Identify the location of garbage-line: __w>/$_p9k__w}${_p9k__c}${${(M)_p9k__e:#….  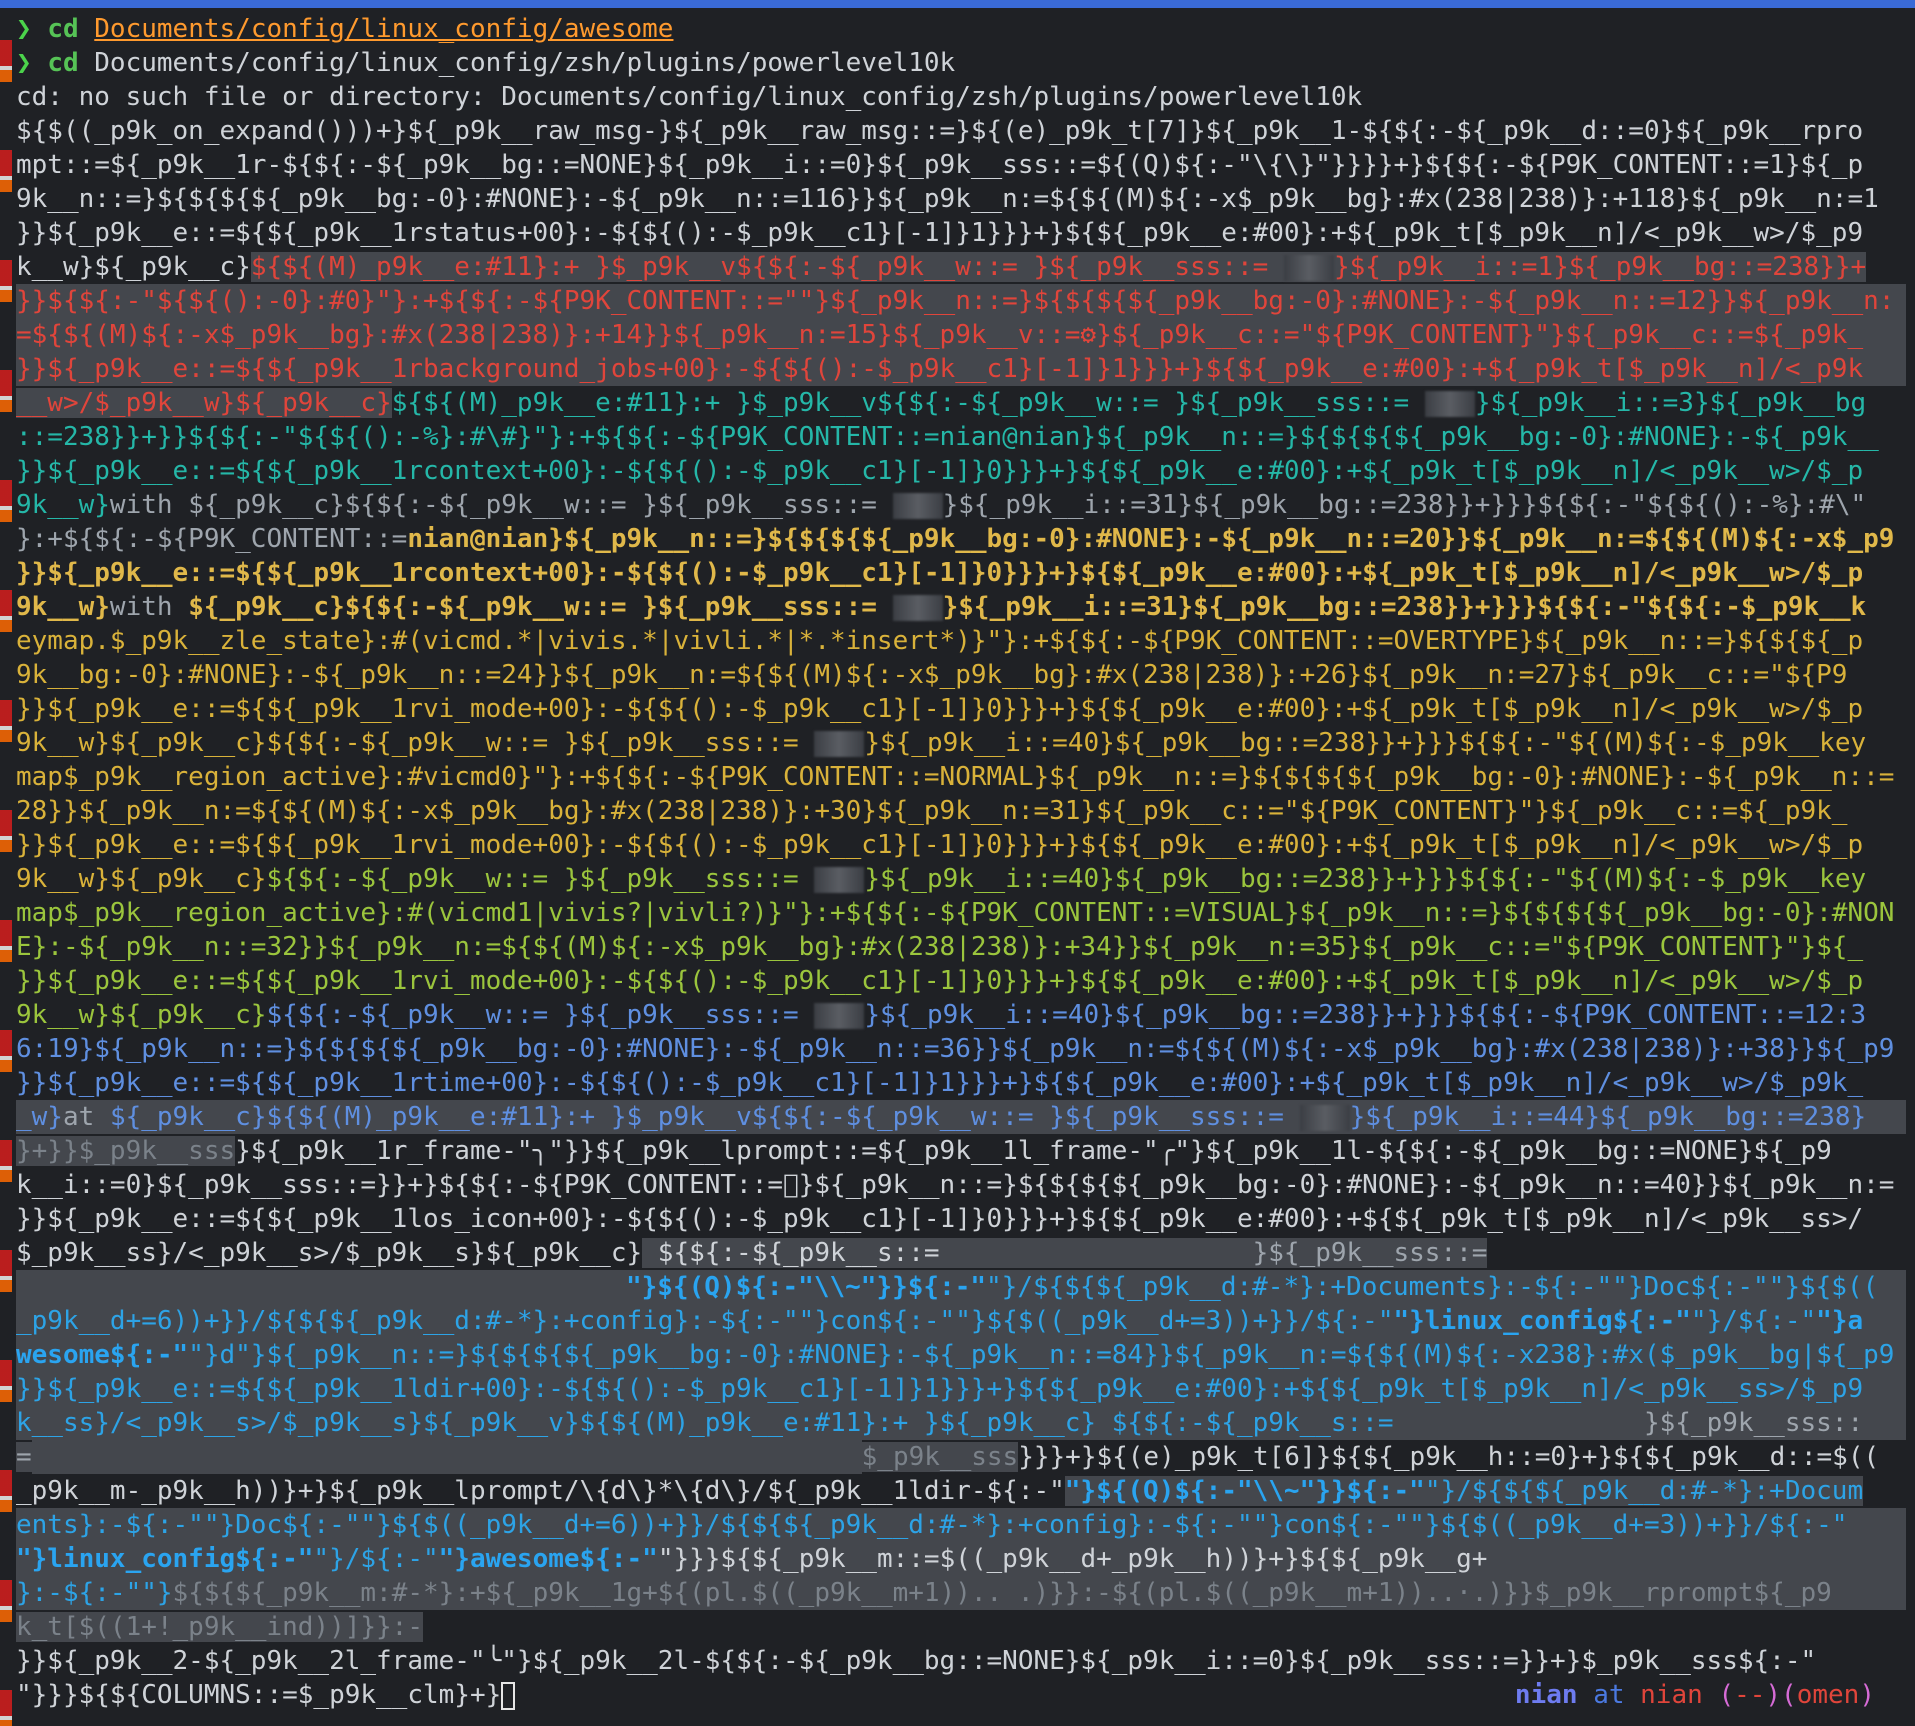
(961, 403).